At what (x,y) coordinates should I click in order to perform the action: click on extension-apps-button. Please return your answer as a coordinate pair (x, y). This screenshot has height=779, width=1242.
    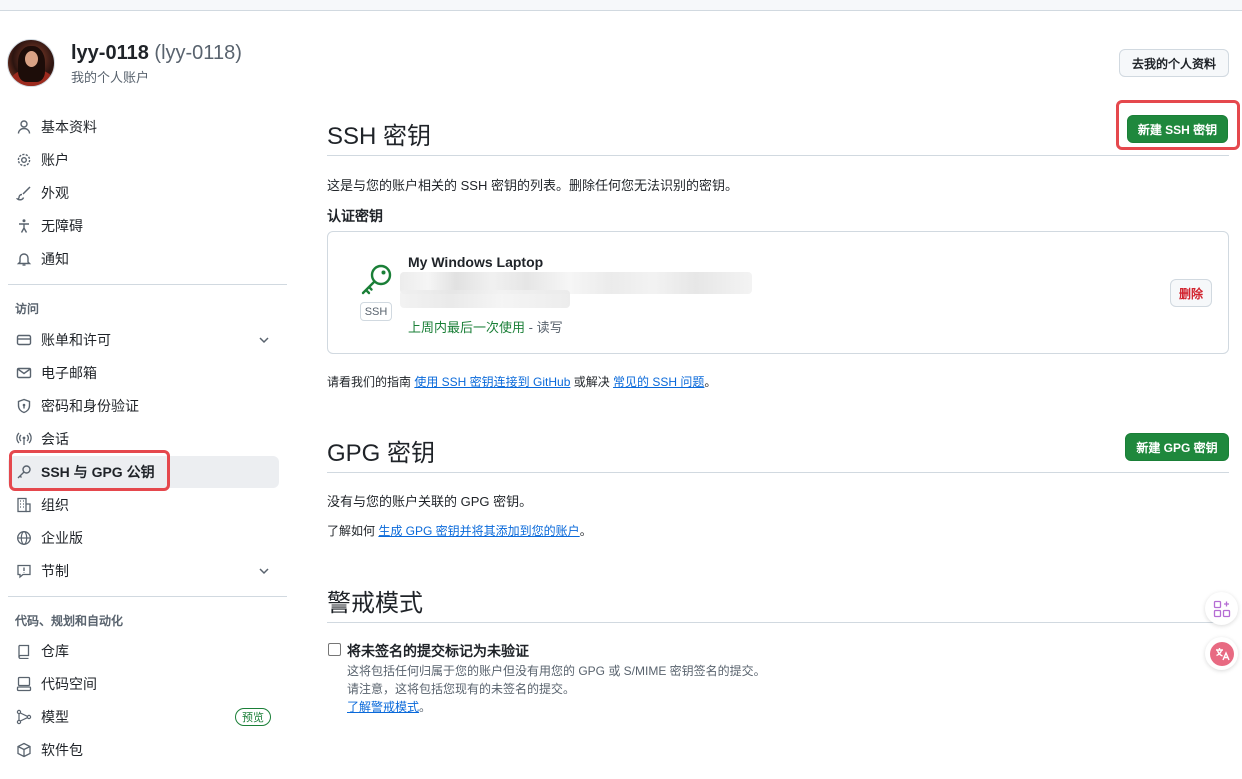
    Looking at the image, I should click on (1221, 608).